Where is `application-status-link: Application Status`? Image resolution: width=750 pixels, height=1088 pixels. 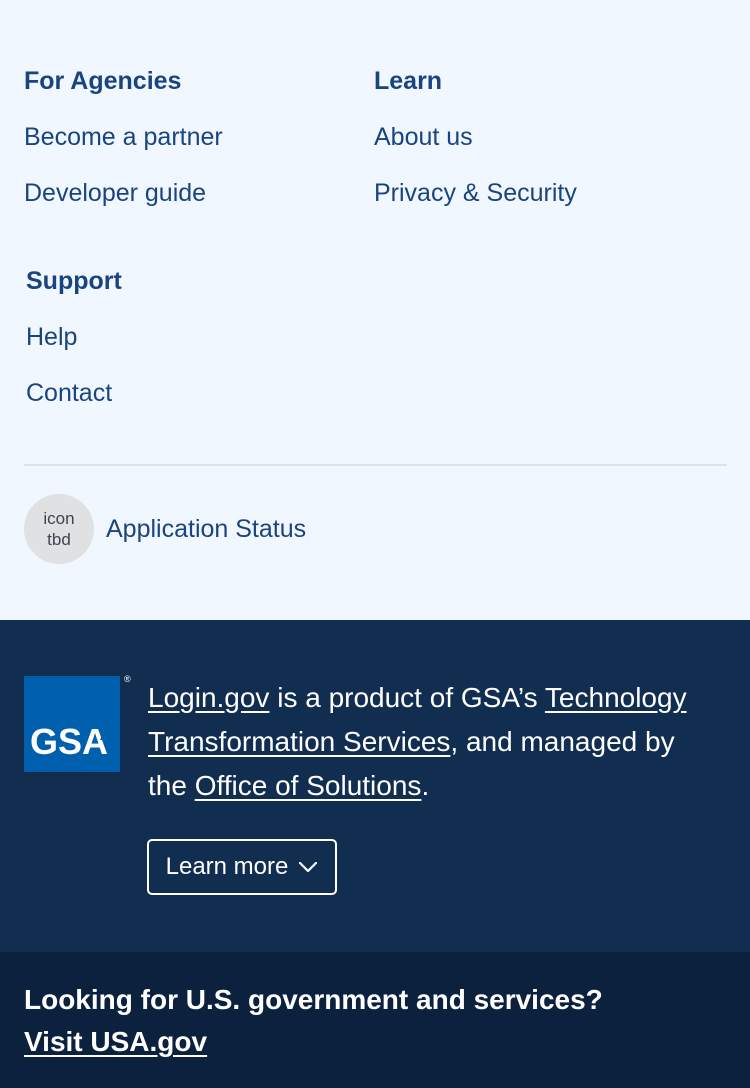
application-status-link: Application Status is located at coordinates (206, 529).